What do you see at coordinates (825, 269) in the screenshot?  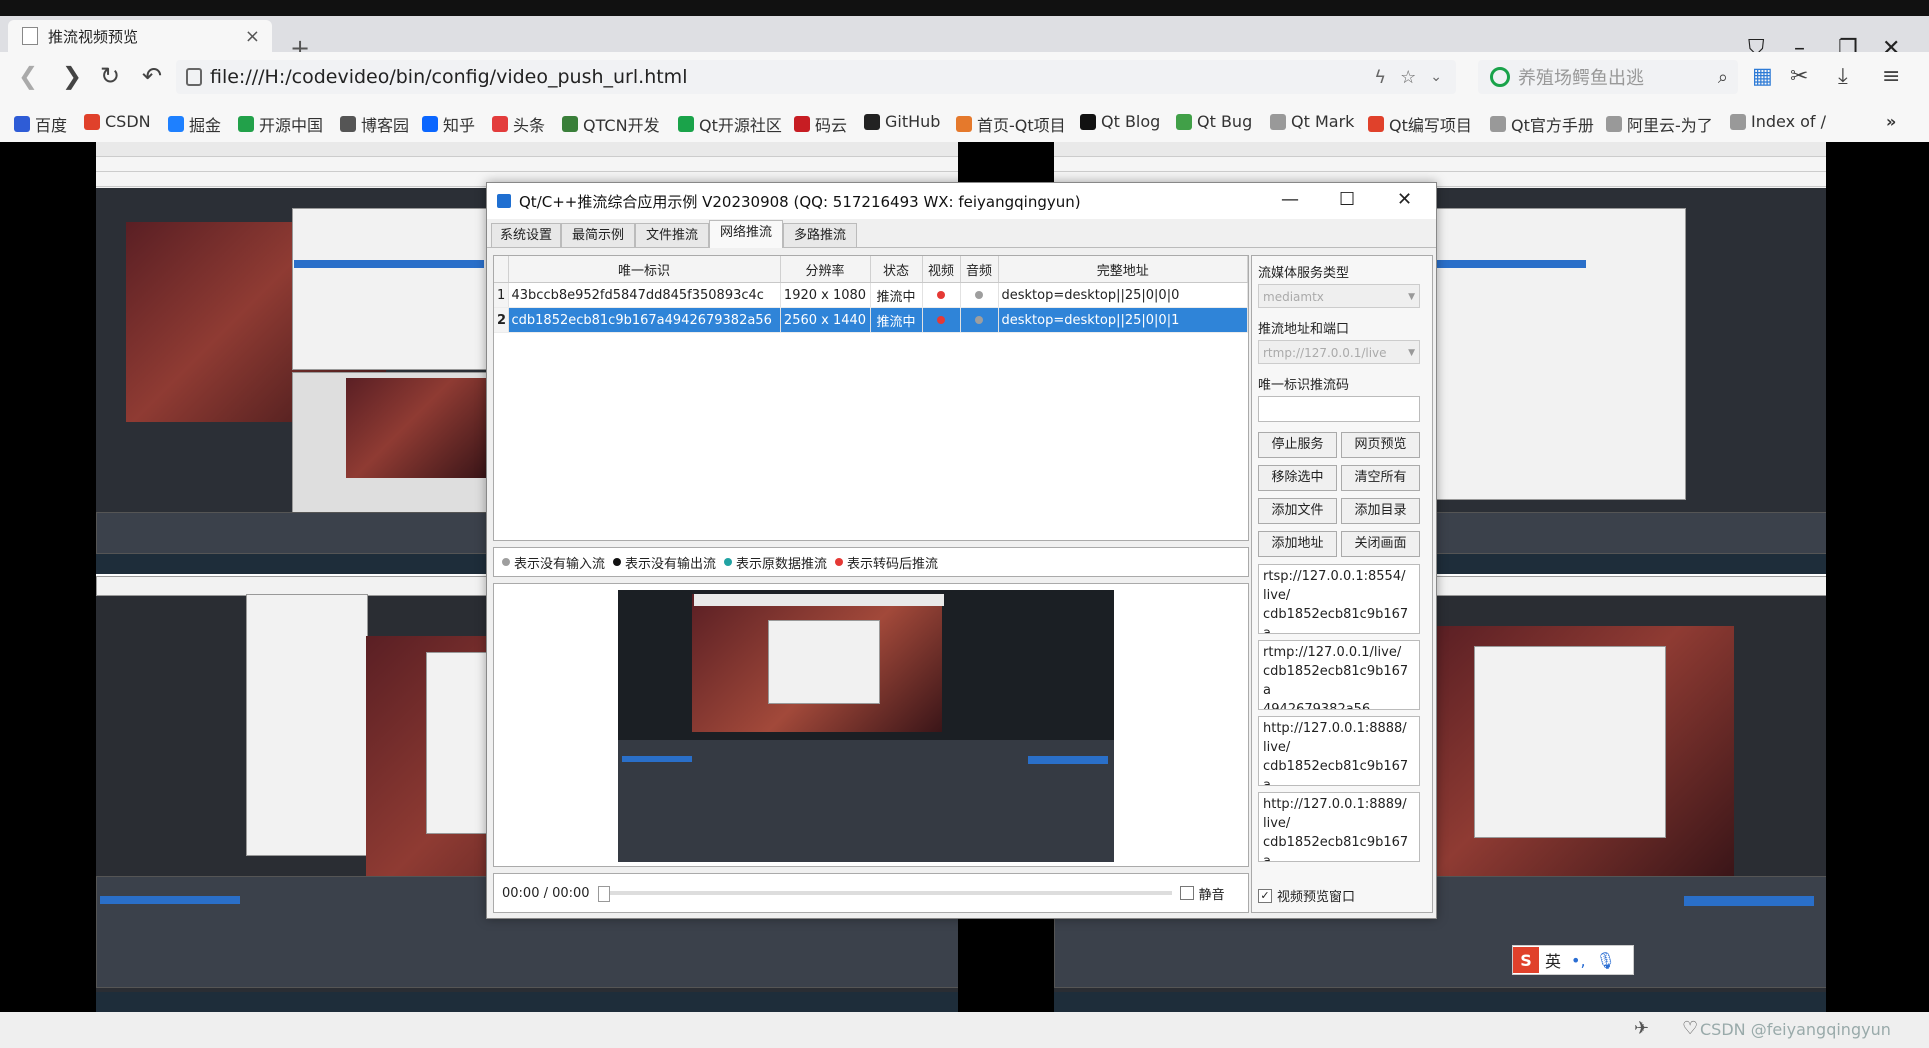 I see `column-header-resolution: 分辨率` at bounding box center [825, 269].